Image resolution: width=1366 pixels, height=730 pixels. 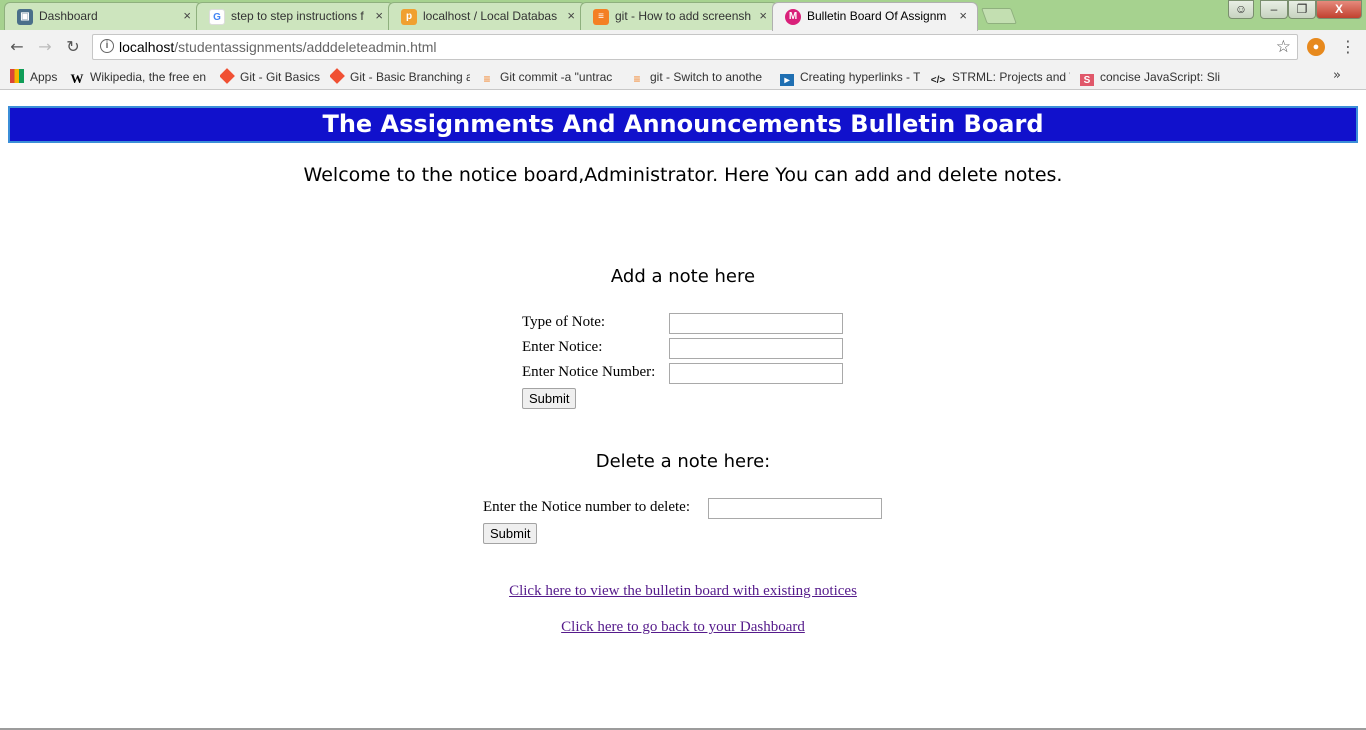 I want to click on bookmark-wikipedia: W Wikipedia, the free en, so click(x=140, y=77).